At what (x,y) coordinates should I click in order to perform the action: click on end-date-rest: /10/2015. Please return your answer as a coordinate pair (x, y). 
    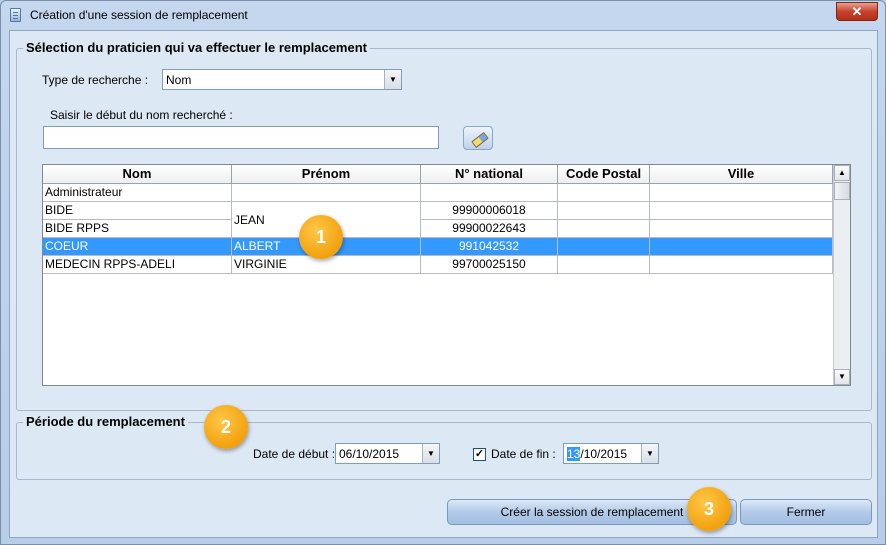
    Looking at the image, I should click on (604, 454).